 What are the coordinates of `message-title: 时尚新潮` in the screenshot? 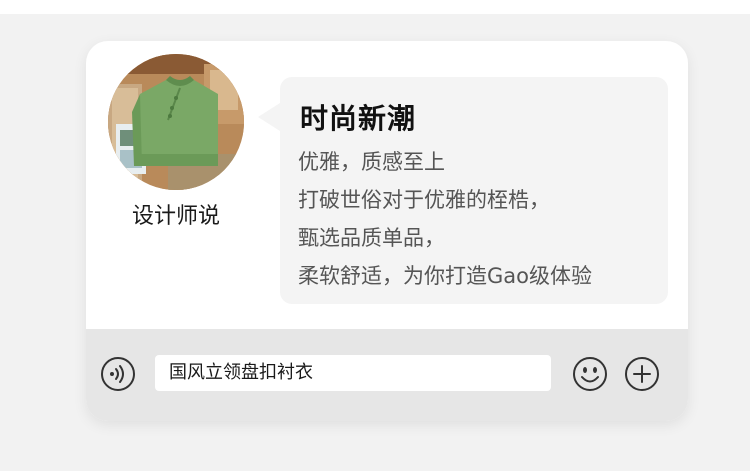 It's located at (358, 118).